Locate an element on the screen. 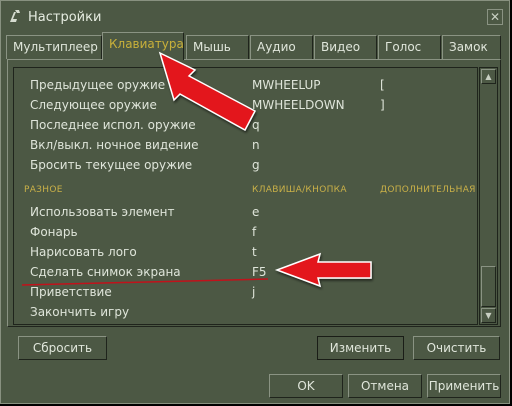 The height and width of the screenshot is (406, 512). key-value: g is located at coordinates (256, 165).